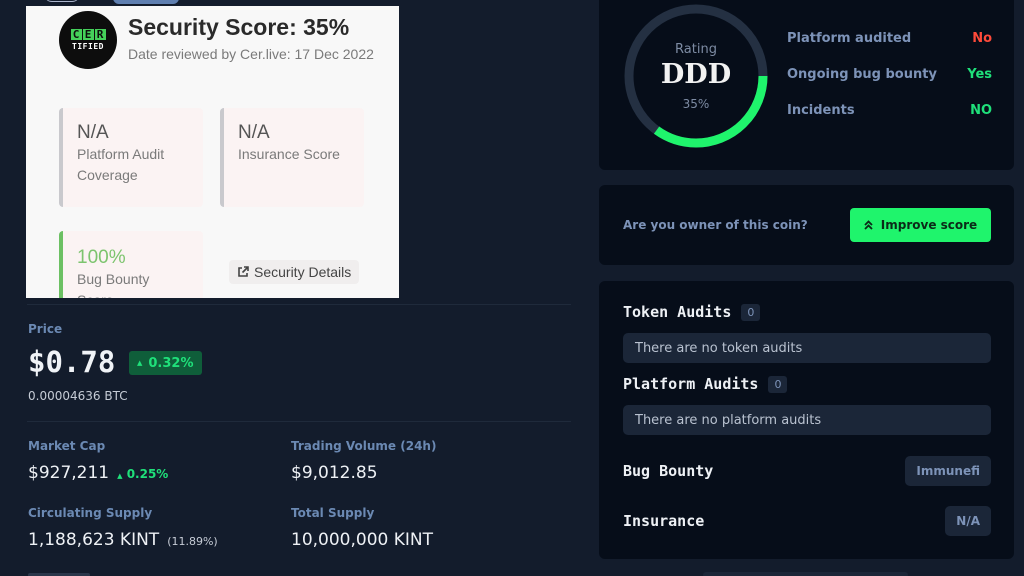 The image size is (1024, 576). What do you see at coordinates (805, 574) in the screenshot?
I see `bottom-element-fragment` at bounding box center [805, 574].